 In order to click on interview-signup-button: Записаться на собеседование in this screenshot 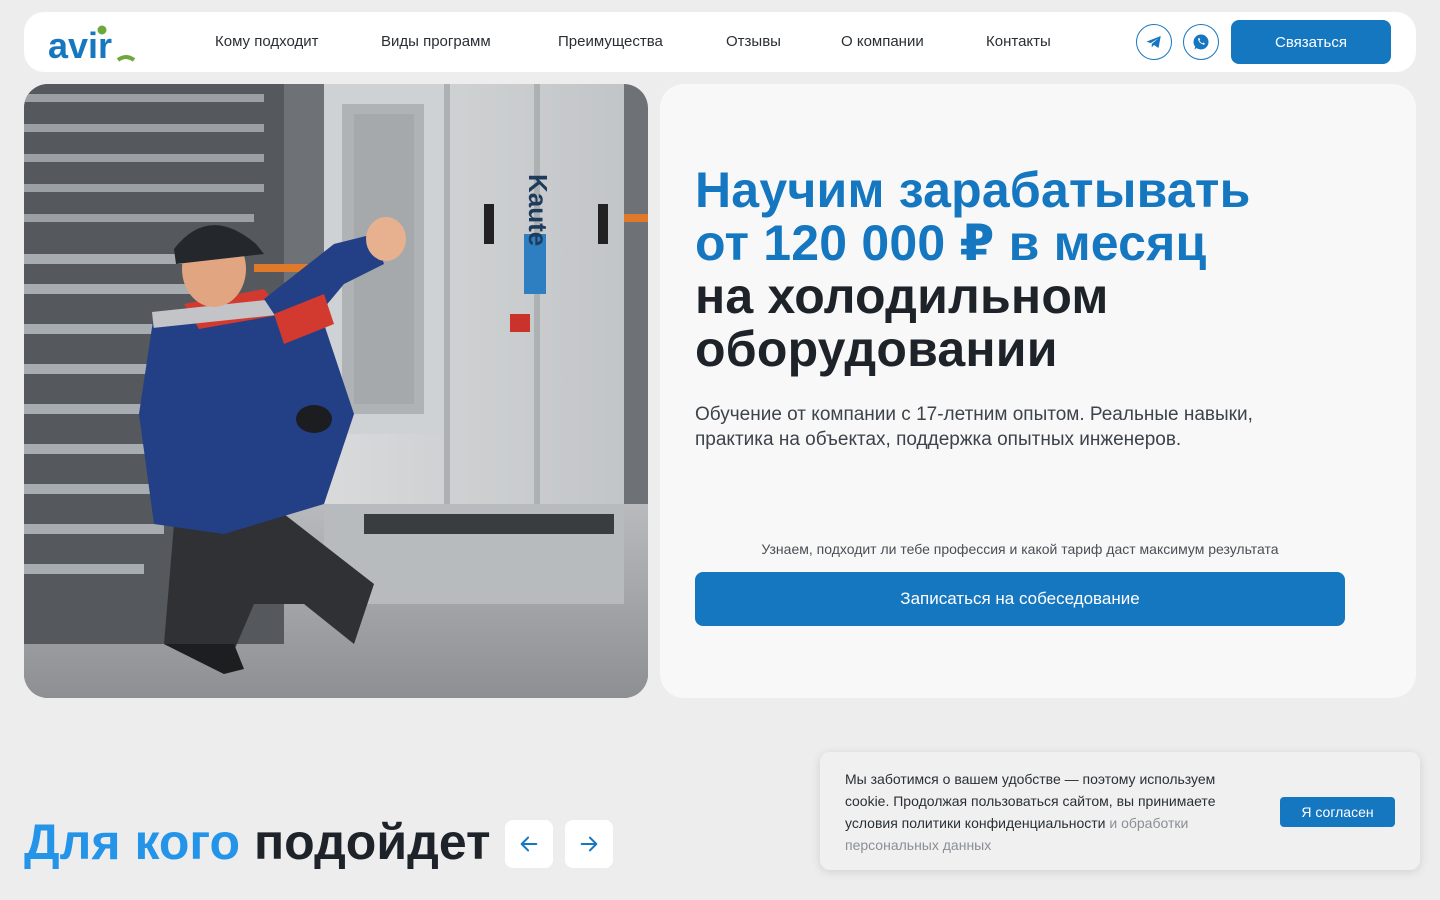, I will do `click(1020, 599)`.